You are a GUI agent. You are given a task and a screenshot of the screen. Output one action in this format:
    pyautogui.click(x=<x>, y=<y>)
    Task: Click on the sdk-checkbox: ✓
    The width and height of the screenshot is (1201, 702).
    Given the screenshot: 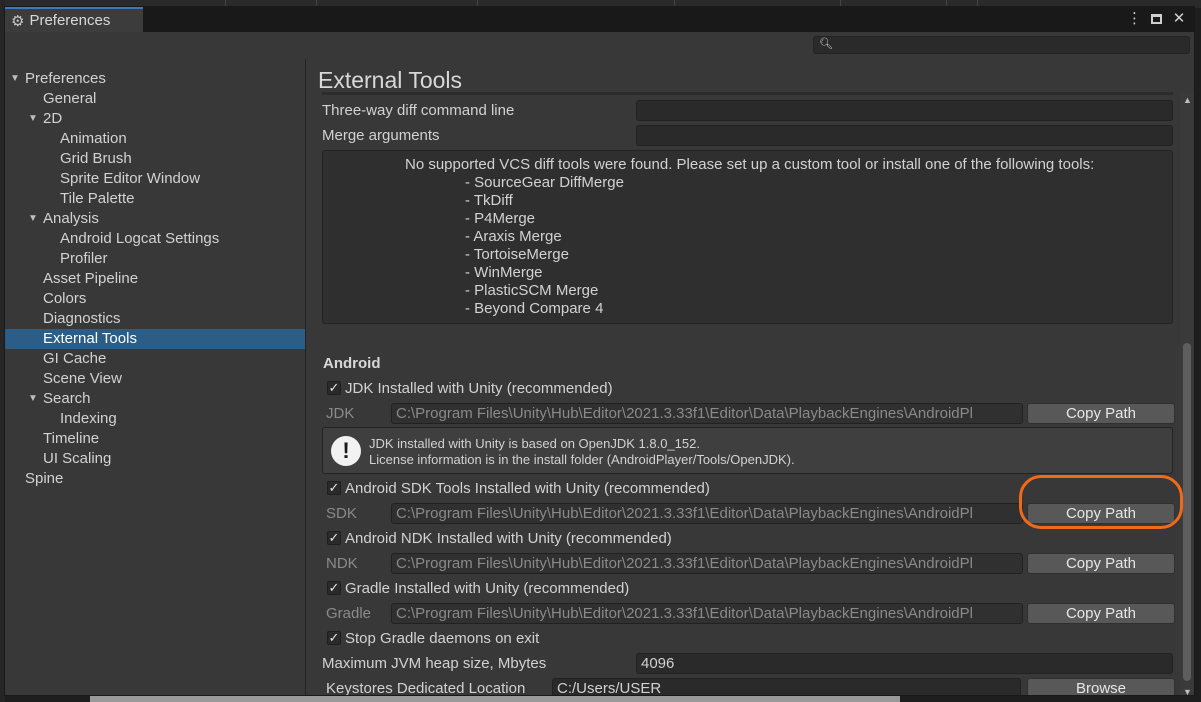 What is the action you would take?
    pyautogui.click(x=334, y=488)
    